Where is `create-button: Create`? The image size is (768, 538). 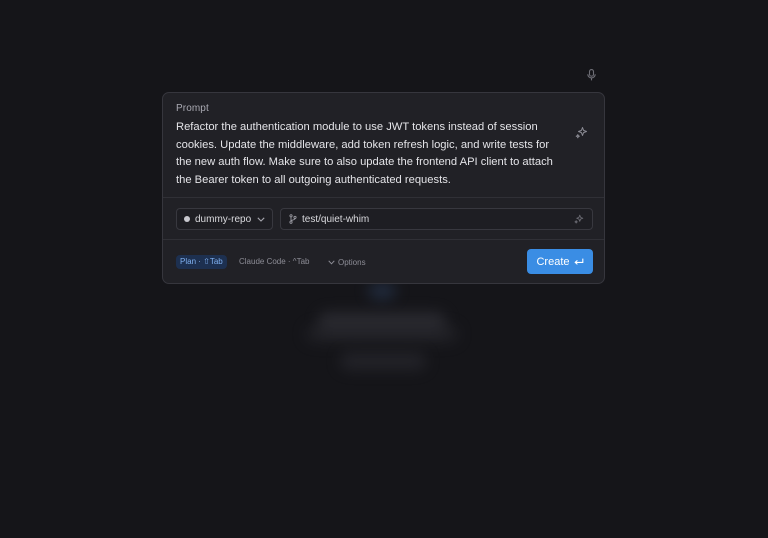 create-button: Create is located at coordinates (560, 261).